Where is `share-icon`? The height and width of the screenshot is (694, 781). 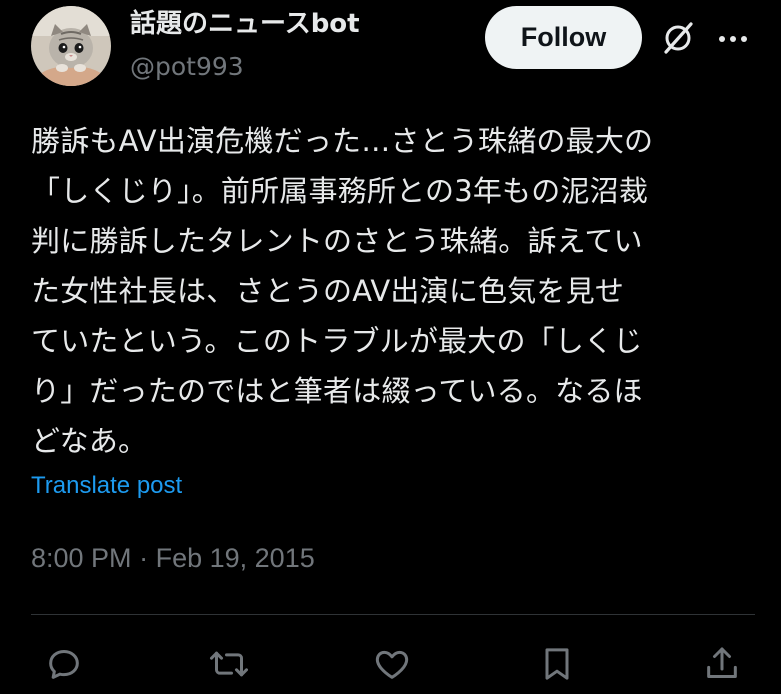
share-icon is located at coordinates (722, 662).